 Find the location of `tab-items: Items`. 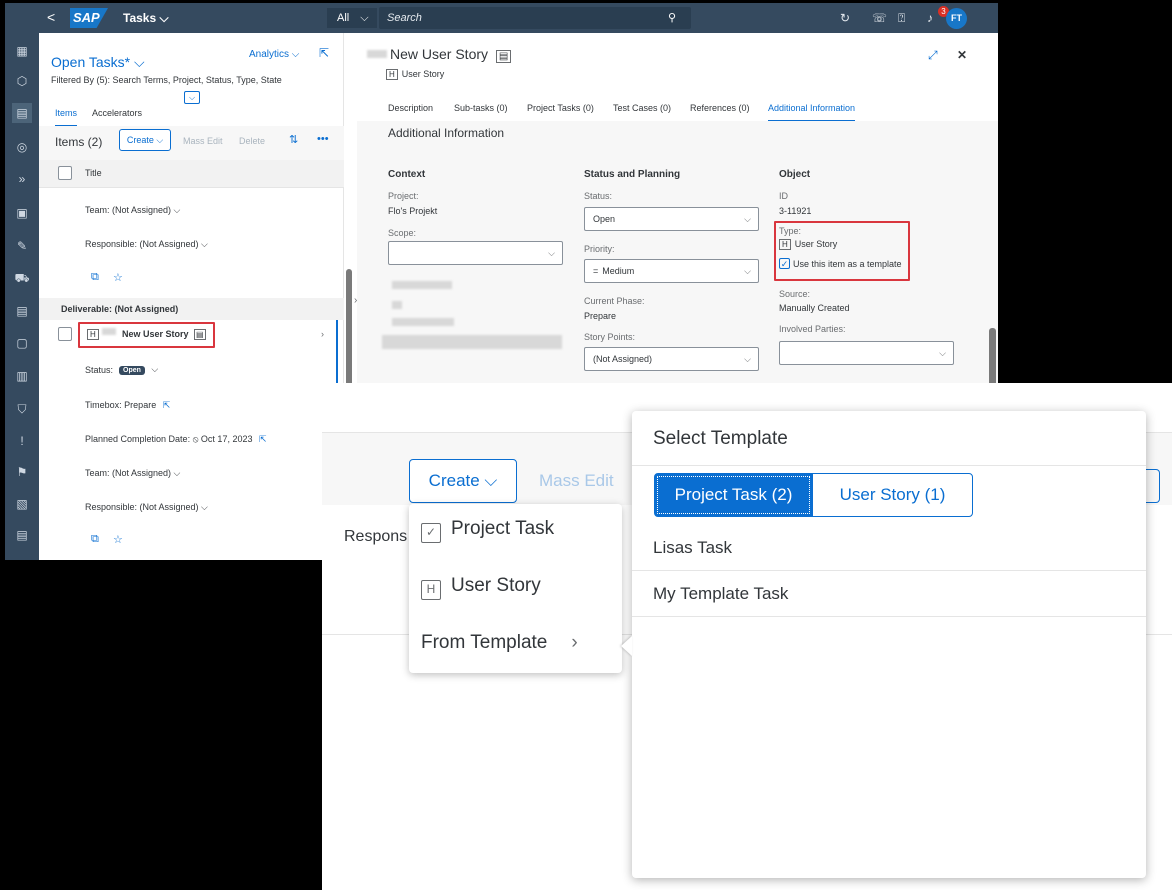

tab-items: Items is located at coordinates (66, 117).